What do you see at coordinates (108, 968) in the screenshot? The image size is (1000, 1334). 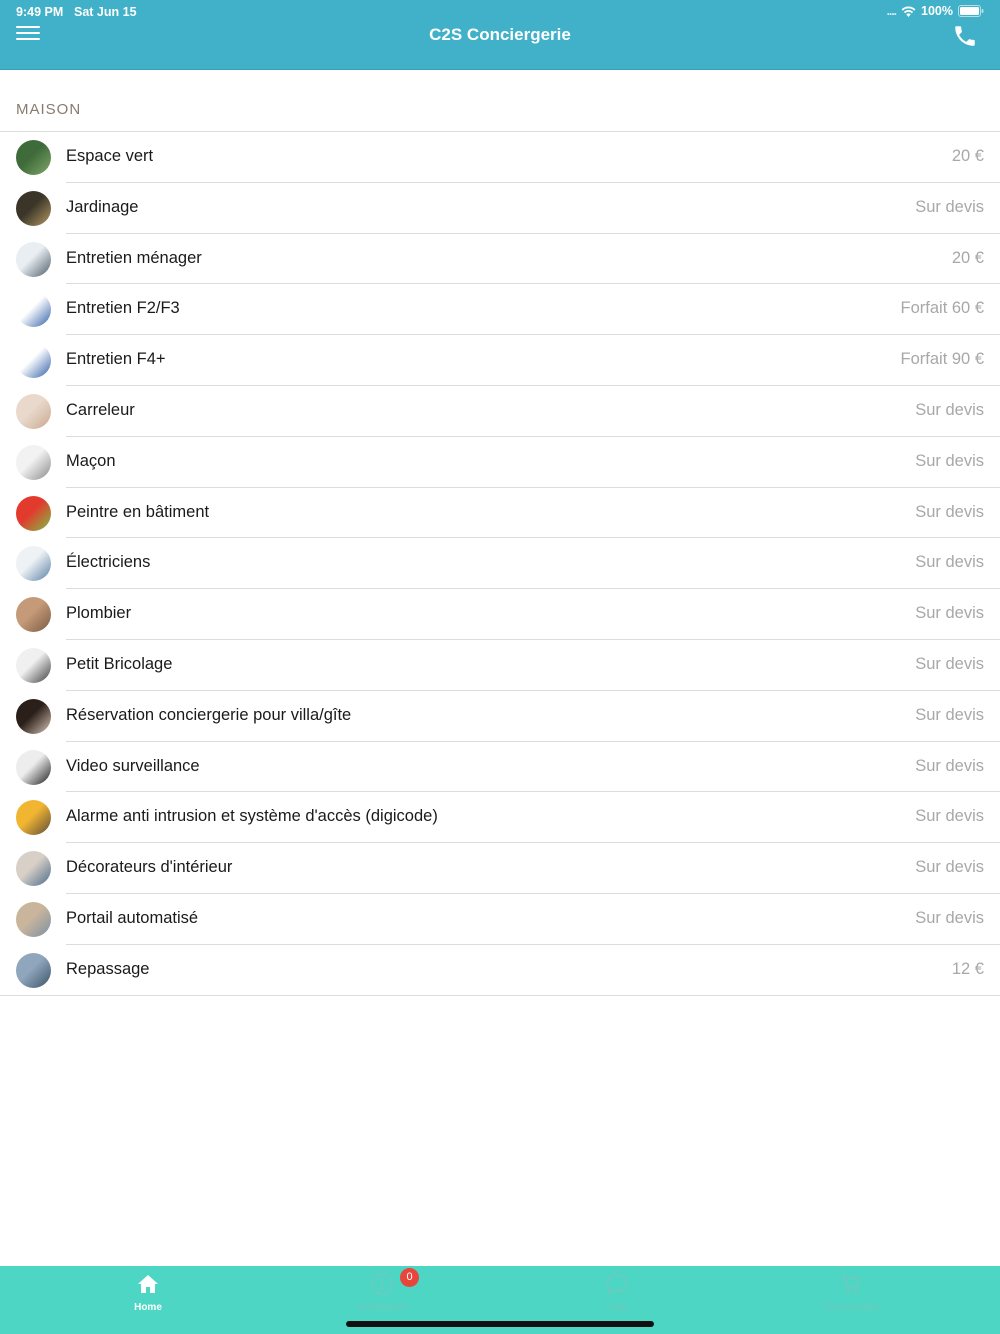 I see `service-label: Repassage` at bounding box center [108, 968].